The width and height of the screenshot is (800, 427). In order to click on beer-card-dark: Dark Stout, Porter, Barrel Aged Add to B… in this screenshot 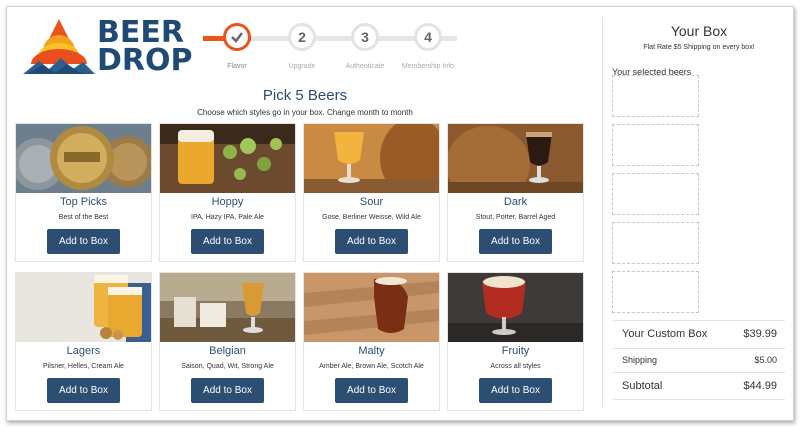, I will do `click(515, 192)`.